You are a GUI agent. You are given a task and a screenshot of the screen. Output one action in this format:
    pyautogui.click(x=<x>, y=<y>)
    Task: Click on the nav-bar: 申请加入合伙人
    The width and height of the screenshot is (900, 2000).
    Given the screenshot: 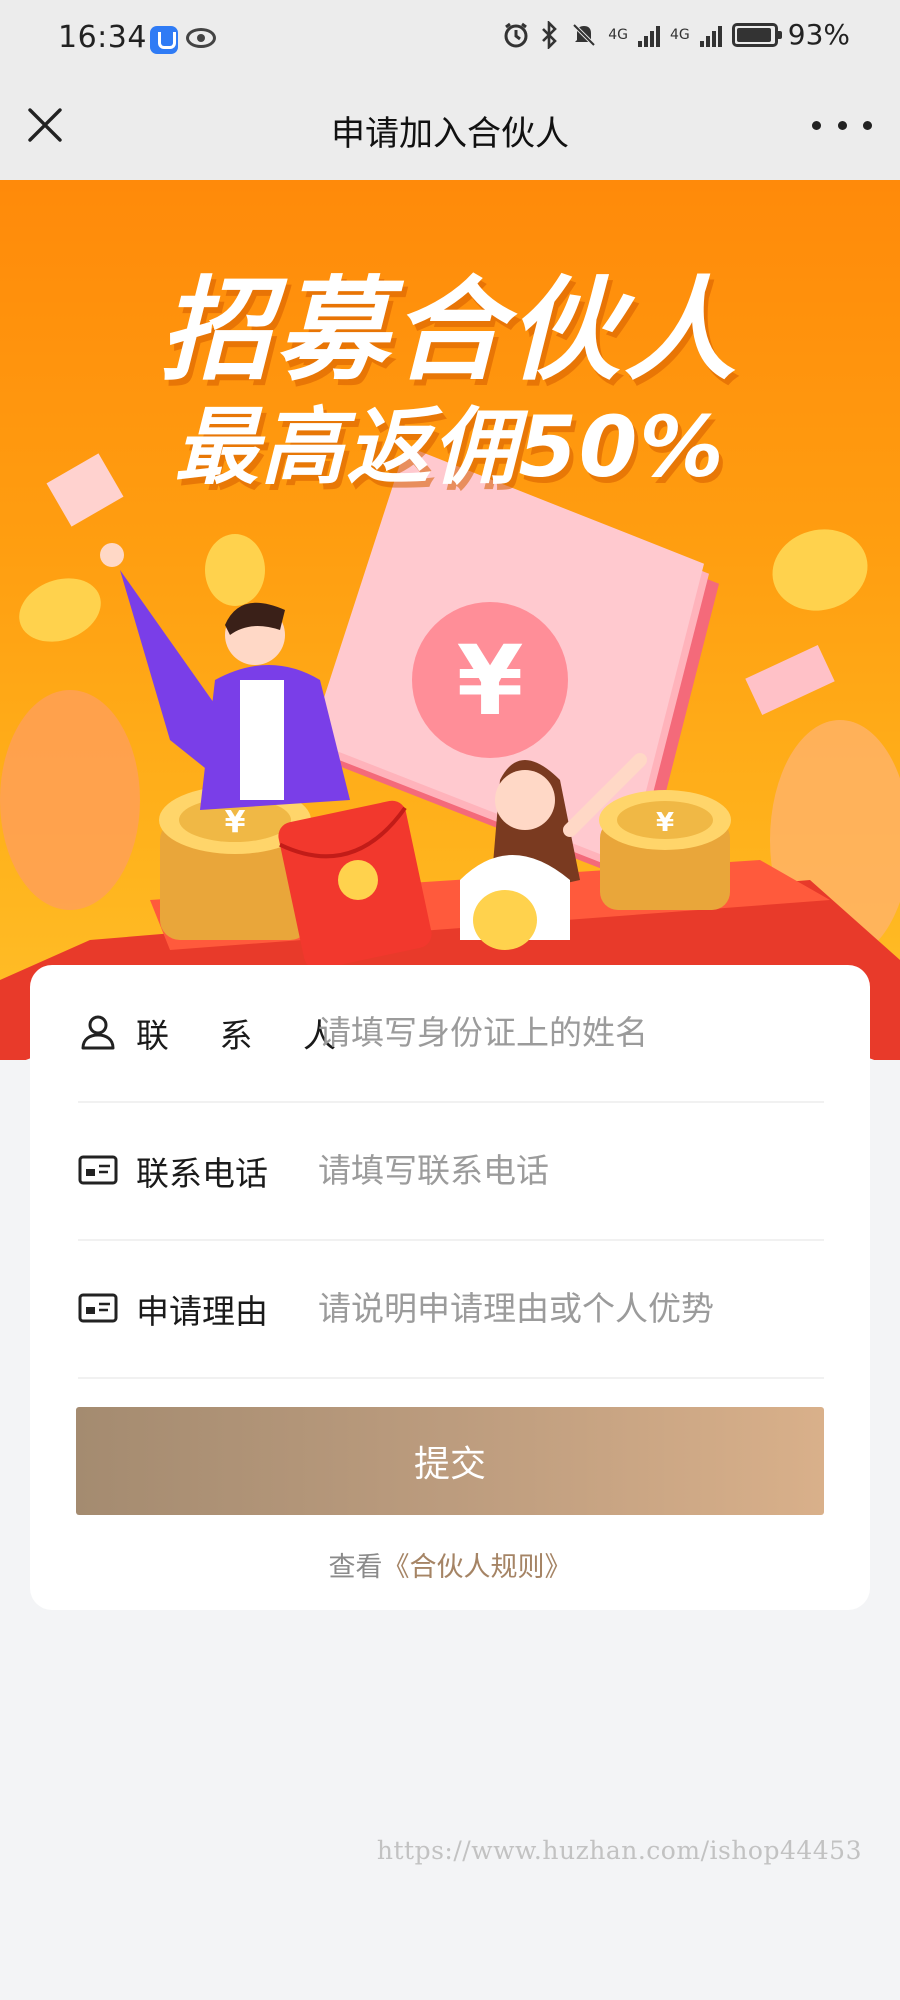 What is the action you would take?
    pyautogui.click(x=450, y=130)
    